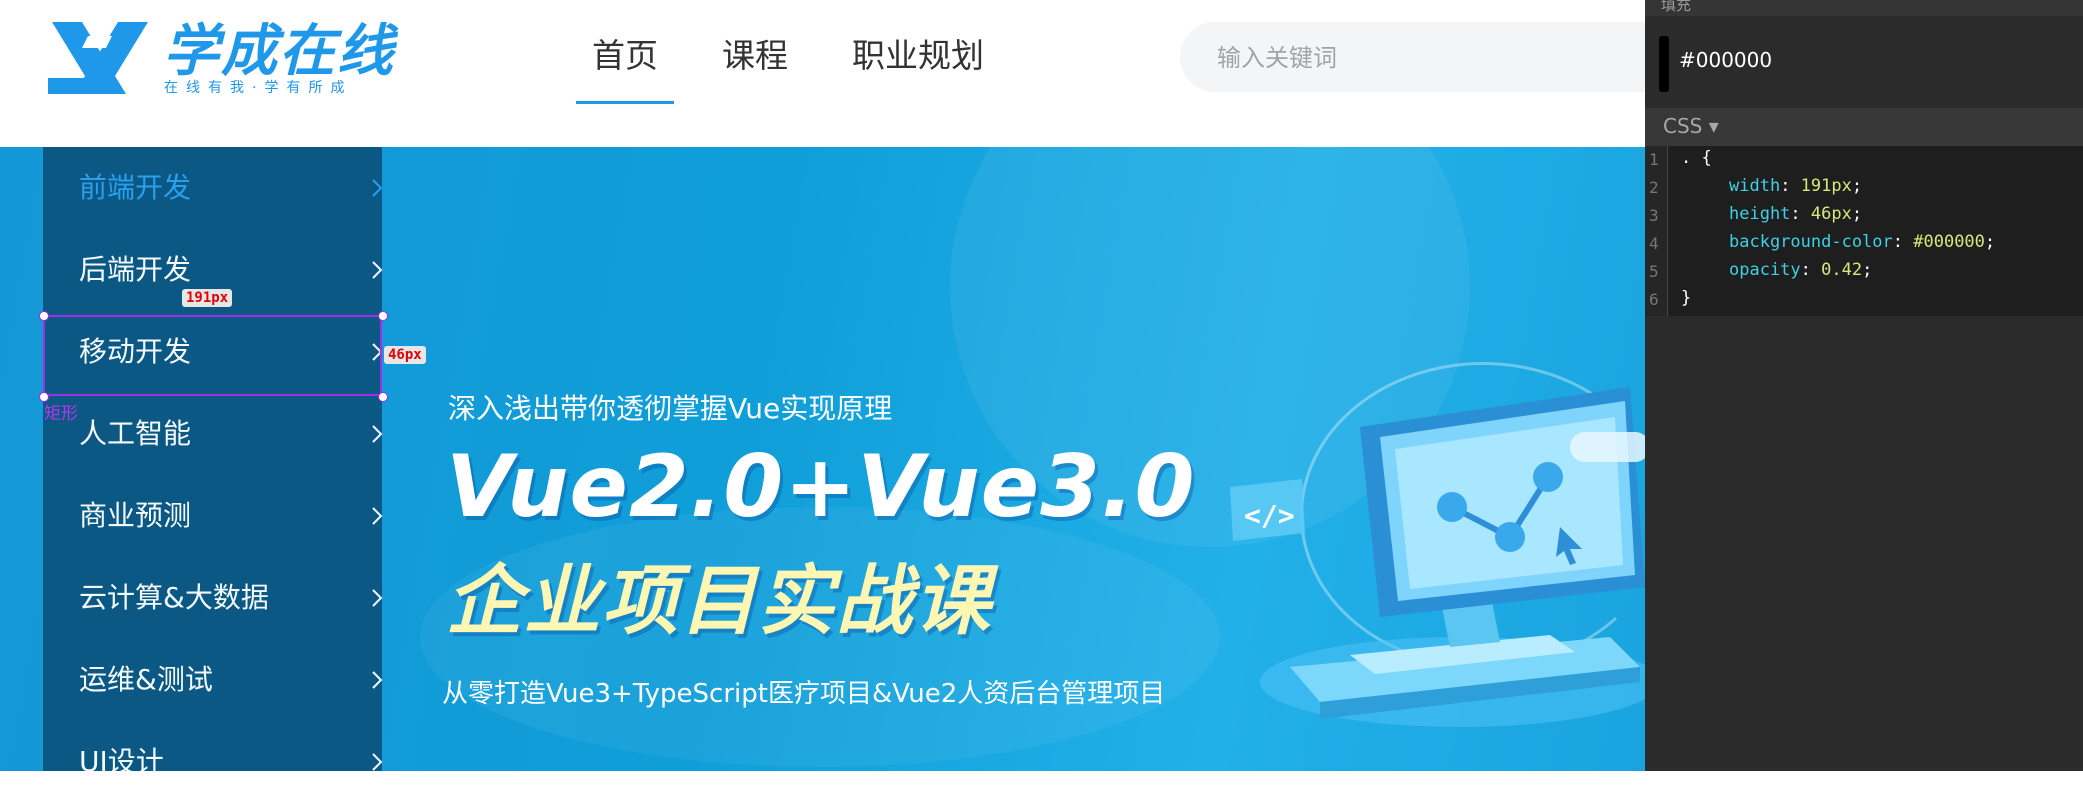  Describe the element at coordinates (213, 434) in the screenshot. I see `sidebar-item-ai: 人工智能` at that location.